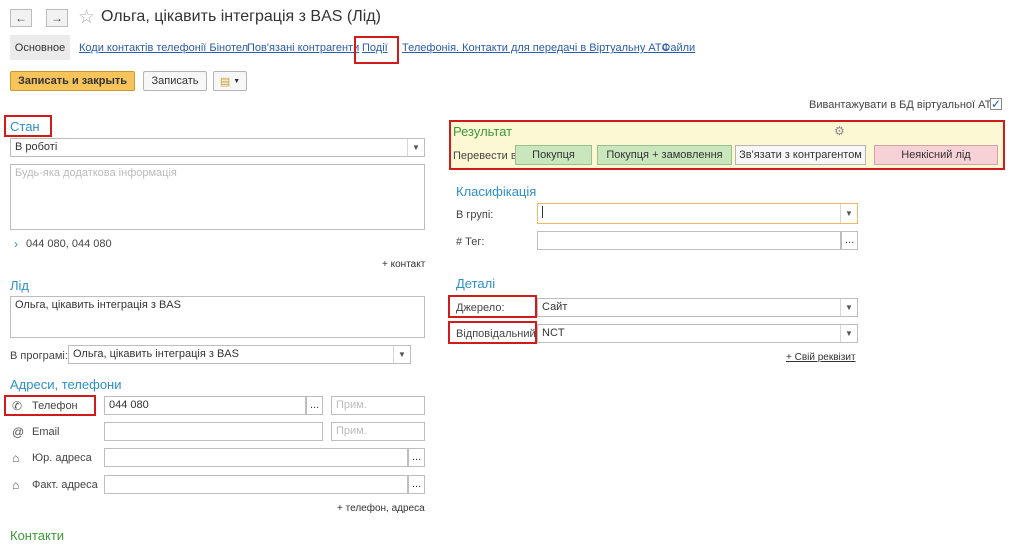 Image resolution: width=1024 pixels, height=548 pixels. I want to click on add-phone-address-link: + телефон, адреса, so click(381, 508).